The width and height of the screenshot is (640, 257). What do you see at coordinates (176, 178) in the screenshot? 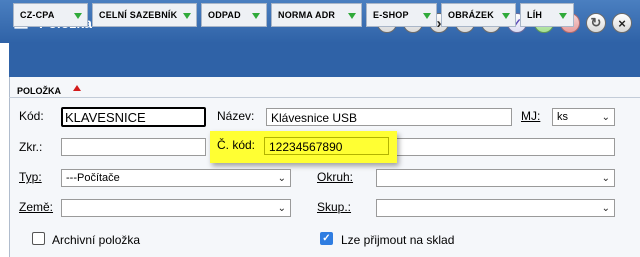
I see `typ-select: ---Počítače ⌄` at bounding box center [176, 178].